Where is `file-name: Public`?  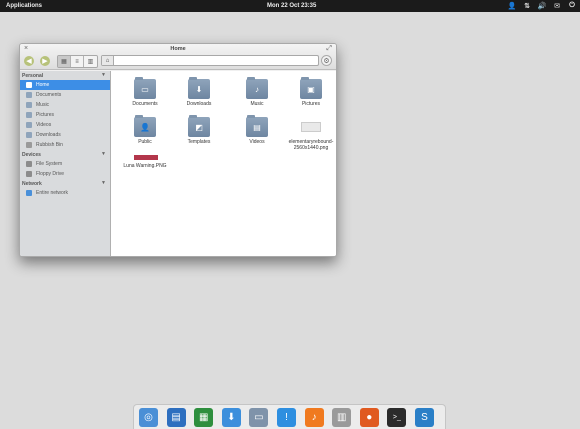
file-name: Public is located at coordinates (145, 142).